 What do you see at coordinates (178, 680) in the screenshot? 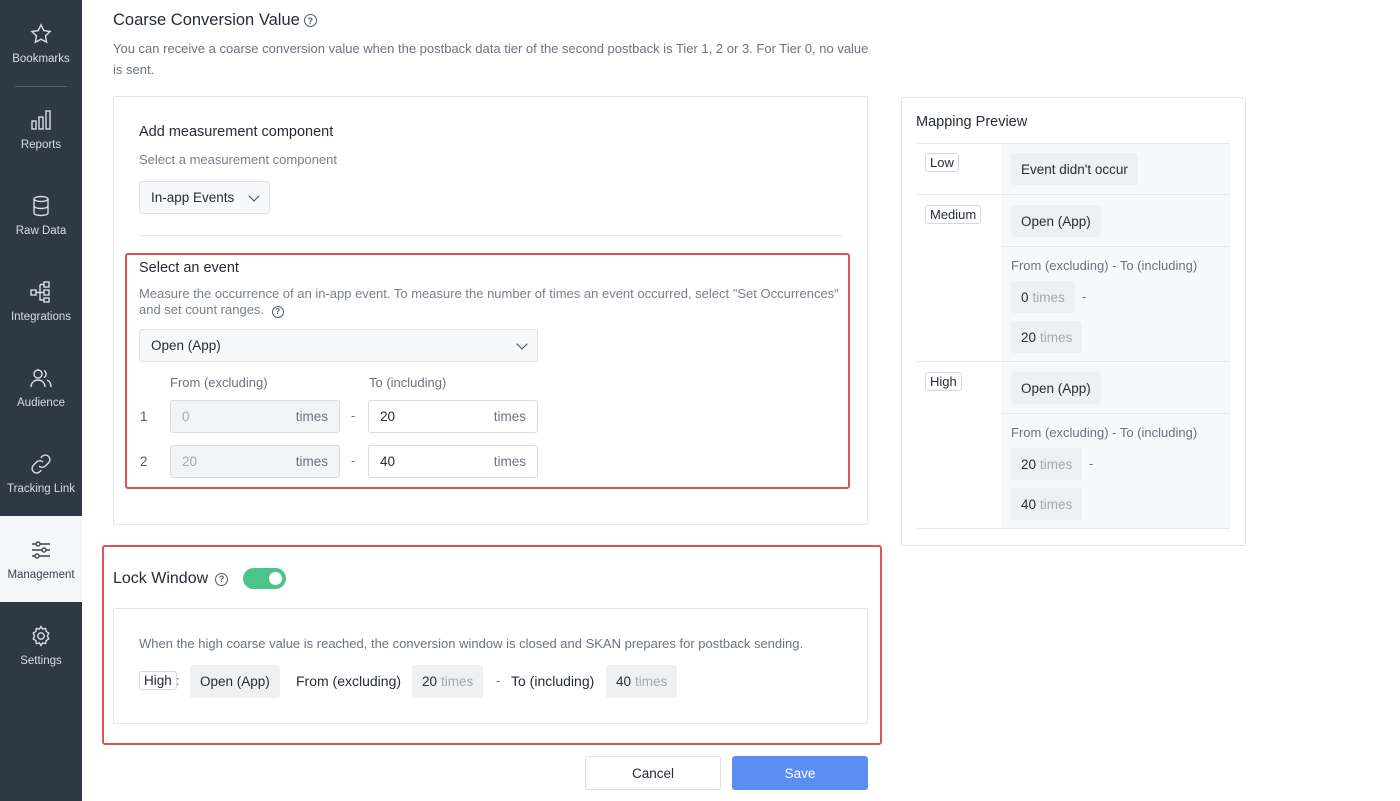
I see `lock-colon: :` at bounding box center [178, 680].